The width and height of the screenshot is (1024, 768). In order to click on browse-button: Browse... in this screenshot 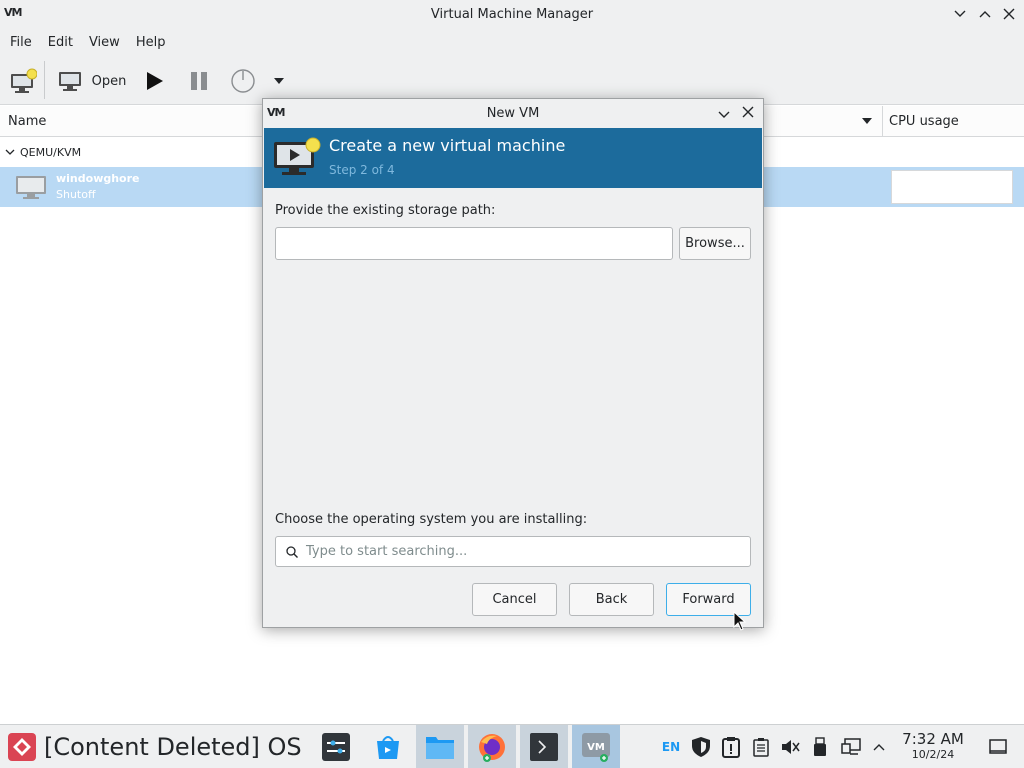, I will do `click(715, 243)`.